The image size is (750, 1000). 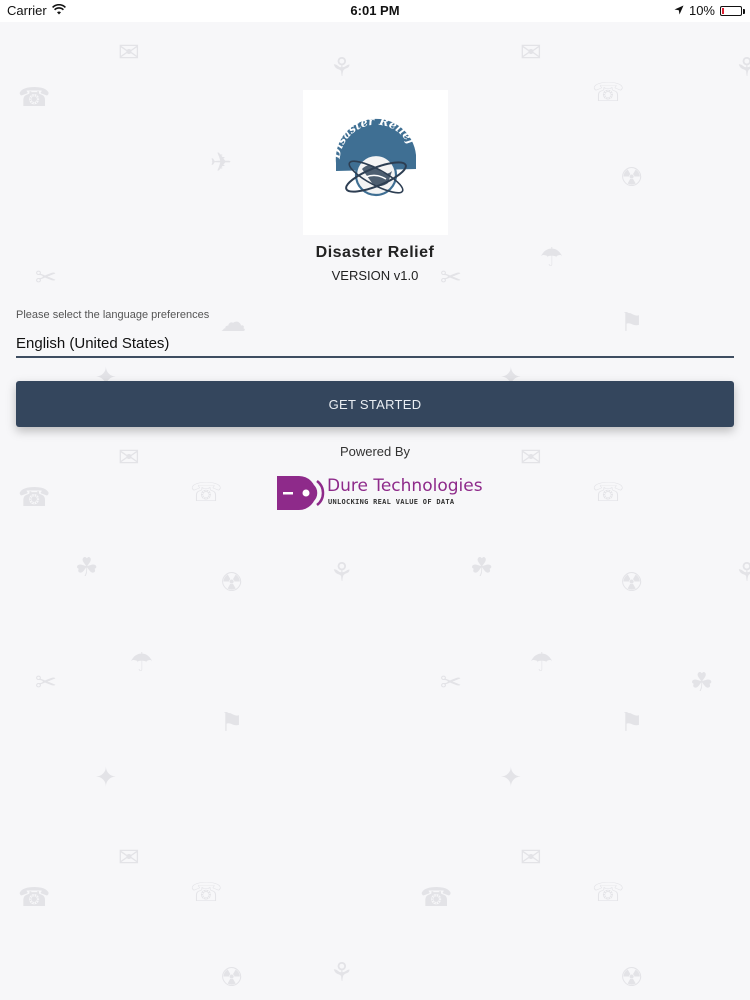 What do you see at coordinates (405, 486) in the screenshot?
I see `company-name: Dure Technologies` at bounding box center [405, 486].